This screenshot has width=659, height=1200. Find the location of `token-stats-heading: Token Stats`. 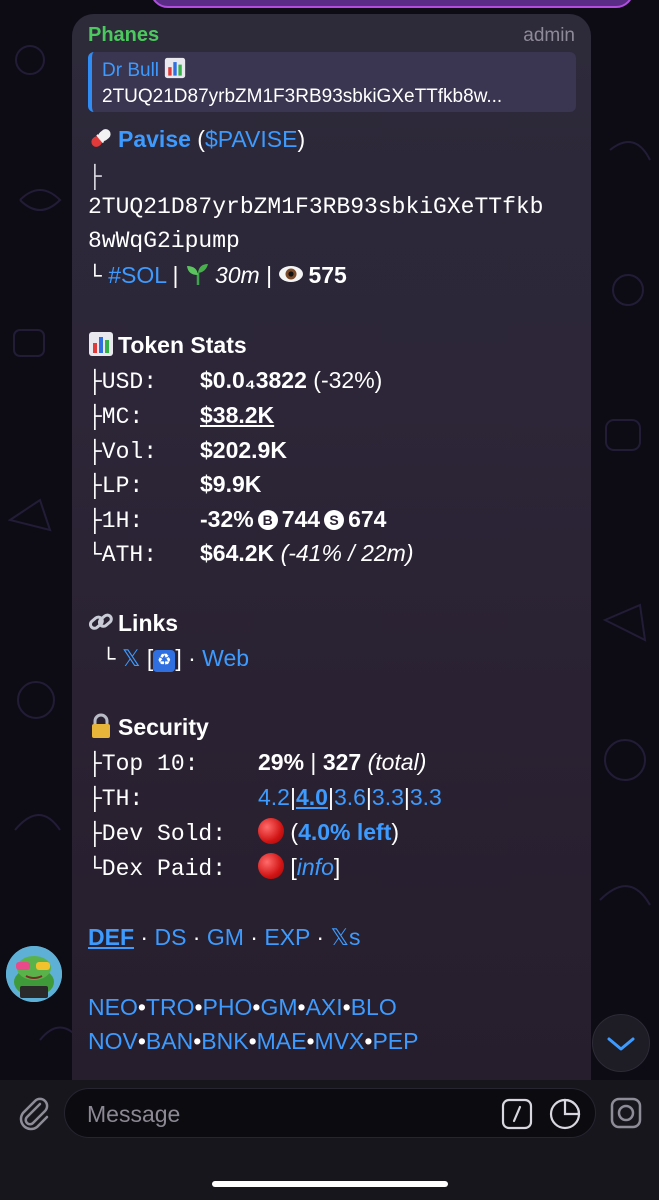

token-stats-heading: Token Stats is located at coordinates (167, 345).